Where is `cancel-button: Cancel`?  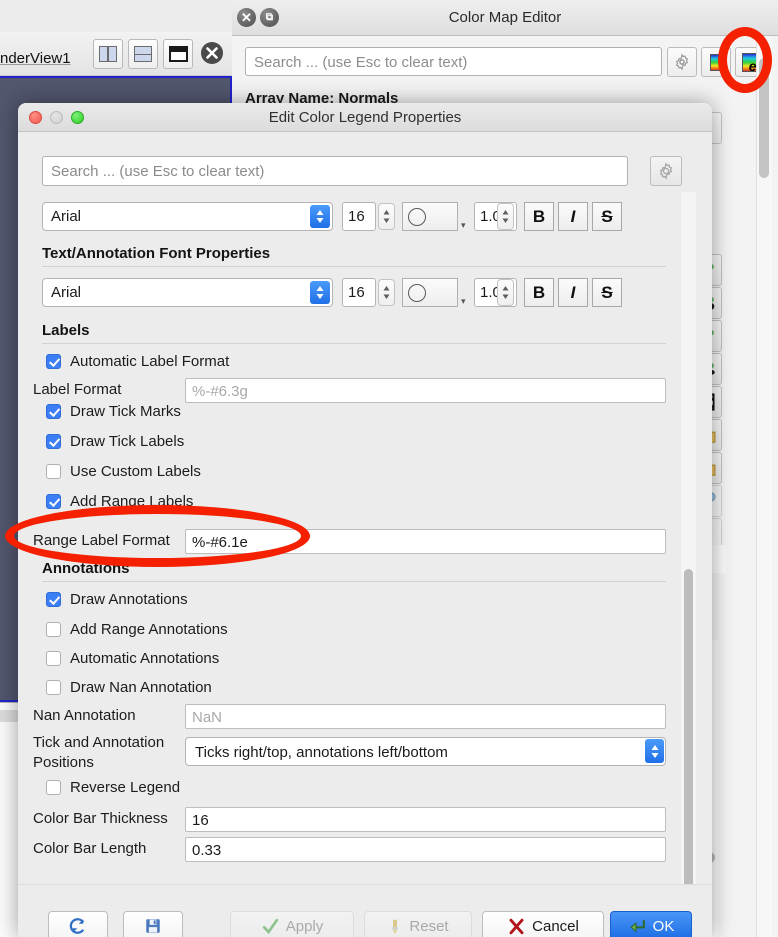
cancel-button: Cancel is located at coordinates (543, 924).